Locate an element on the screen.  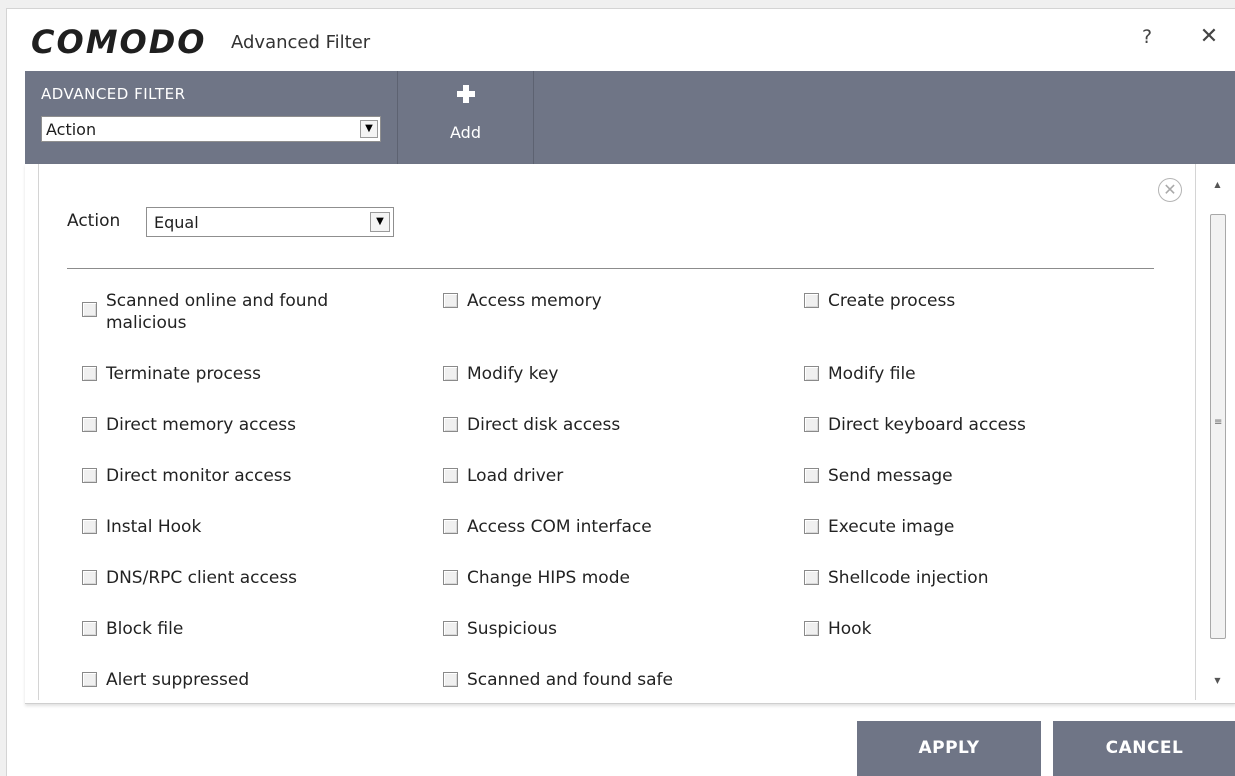
action-option-checkbox: Terminate process is located at coordinates (229, 374).